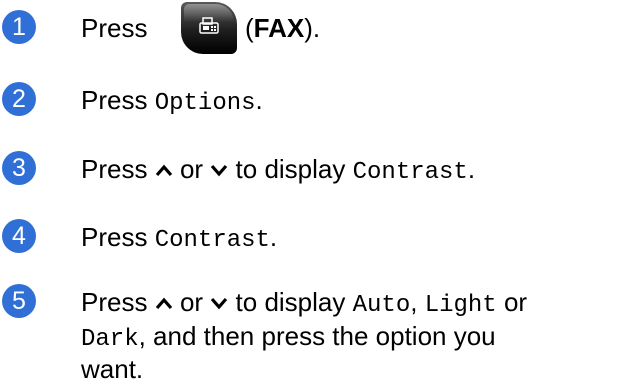 This screenshot has width=636, height=384. What do you see at coordinates (19, 168) in the screenshot?
I see `step-number-3: 3` at bounding box center [19, 168].